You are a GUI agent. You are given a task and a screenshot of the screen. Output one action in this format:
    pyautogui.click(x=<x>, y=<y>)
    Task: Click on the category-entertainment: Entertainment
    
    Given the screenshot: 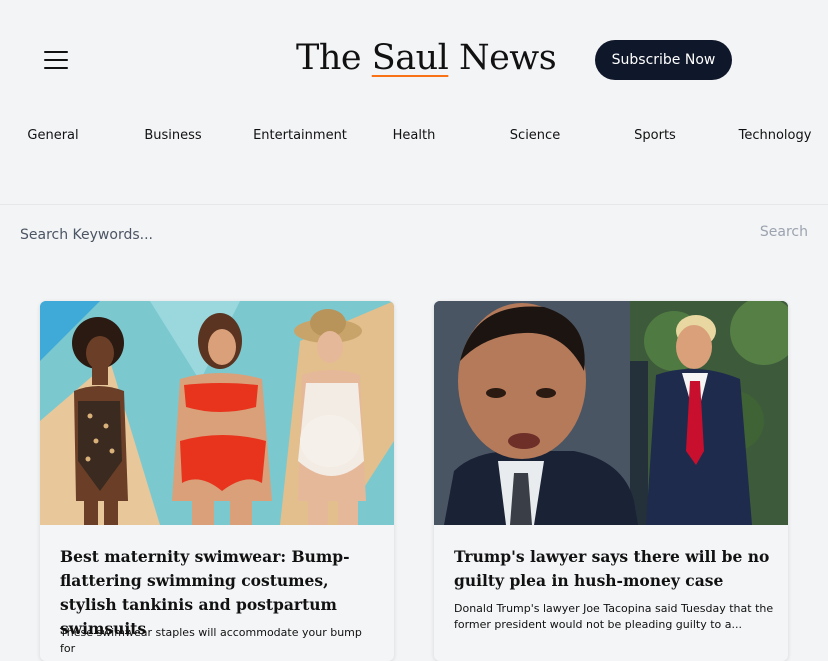 What is the action you would take?
    pyautogui.click(x=300, y=135)
    